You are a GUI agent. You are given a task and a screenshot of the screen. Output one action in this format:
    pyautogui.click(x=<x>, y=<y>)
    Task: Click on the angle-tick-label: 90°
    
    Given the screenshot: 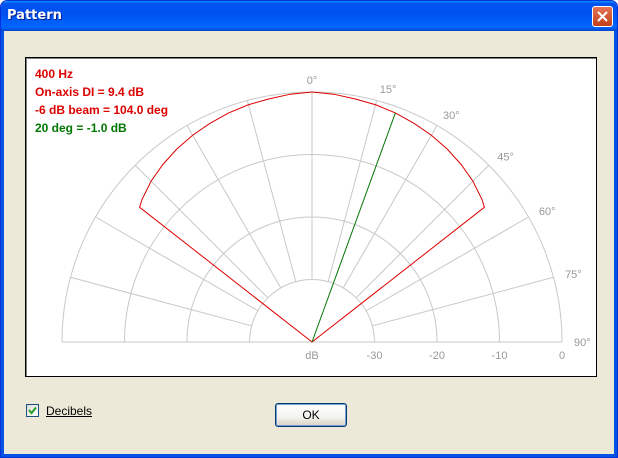 What is the action you would take?
    pyautogui.click(x=582, y=343)
    